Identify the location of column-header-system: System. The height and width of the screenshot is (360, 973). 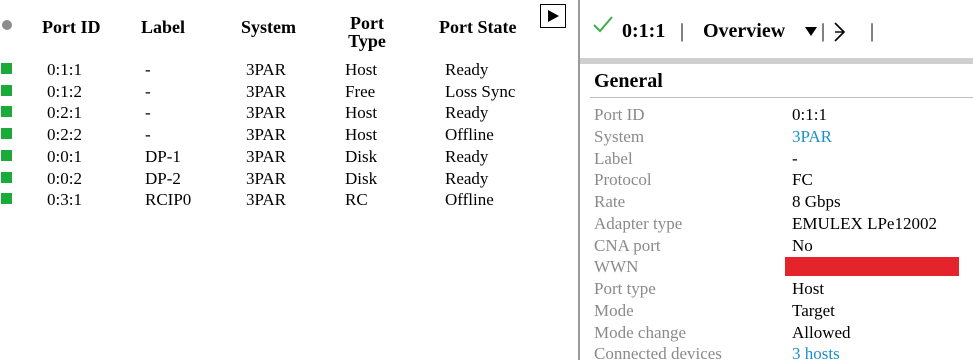
(268, 27).